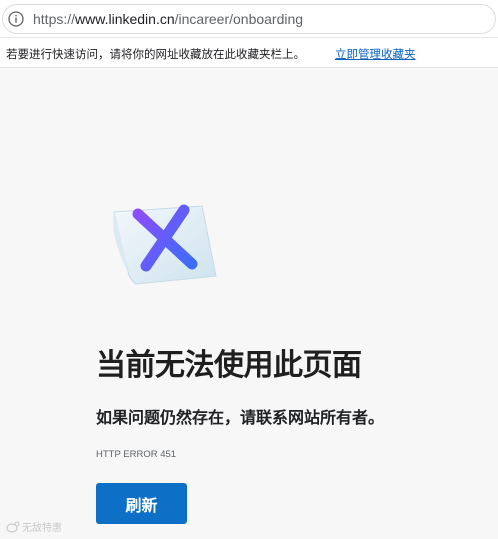 The image size is (498, 539). Describe the element at coordinates (42, 528) in the screenshot. I see `watermark-text: 无敌特惠` at that location.